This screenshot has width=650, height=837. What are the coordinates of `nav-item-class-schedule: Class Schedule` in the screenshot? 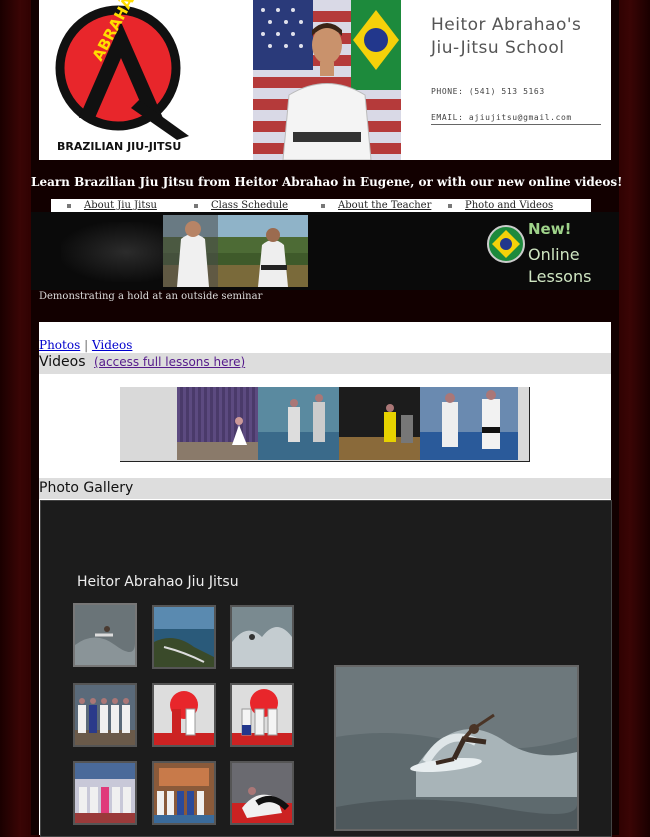 It's located at (241, 205).